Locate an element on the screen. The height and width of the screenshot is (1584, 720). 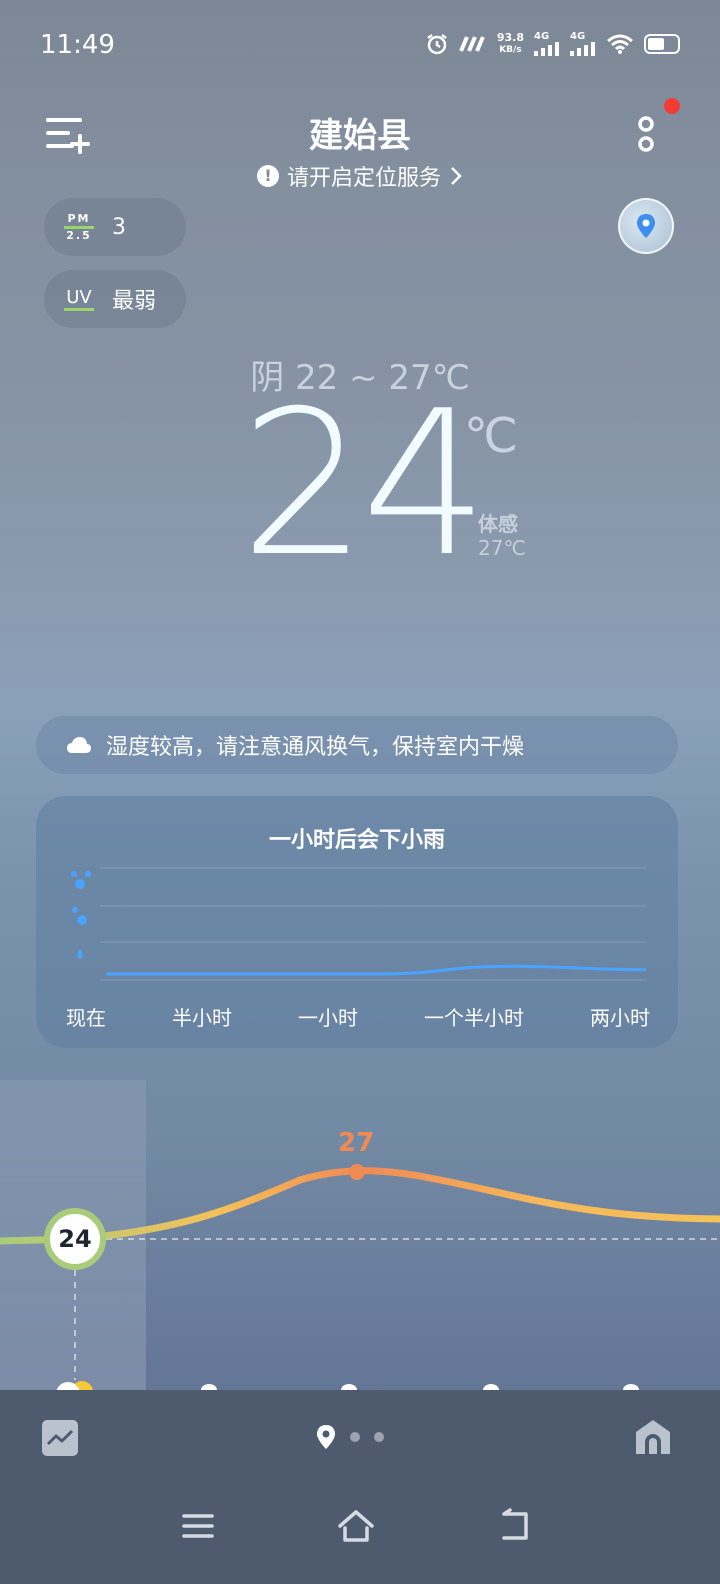
axis-label-two-hours: 两小时 is located at coordinates (620, 1018).